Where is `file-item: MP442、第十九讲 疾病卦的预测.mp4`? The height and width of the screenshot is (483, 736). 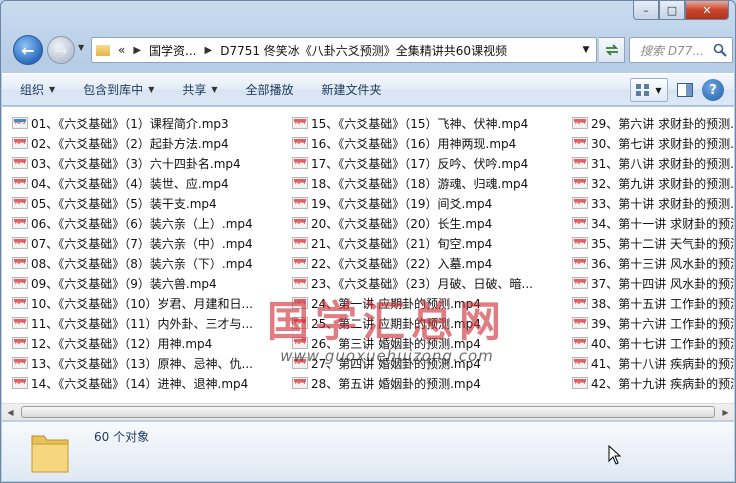 file-item: MP442、第十九讲 疾病卦的预测.mp4 is located at coordinates (653, 383).